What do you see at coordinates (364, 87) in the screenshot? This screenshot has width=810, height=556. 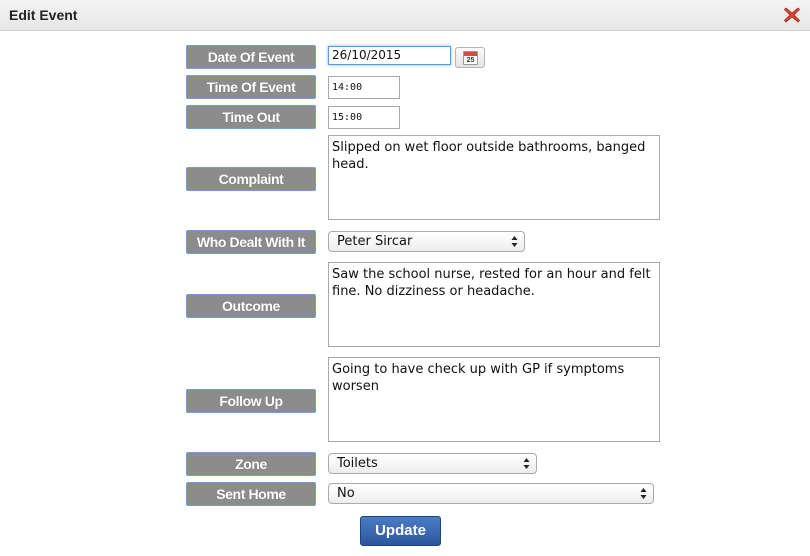 I see `time-of-event-input: 14:00` at bounding box center [364, 87].